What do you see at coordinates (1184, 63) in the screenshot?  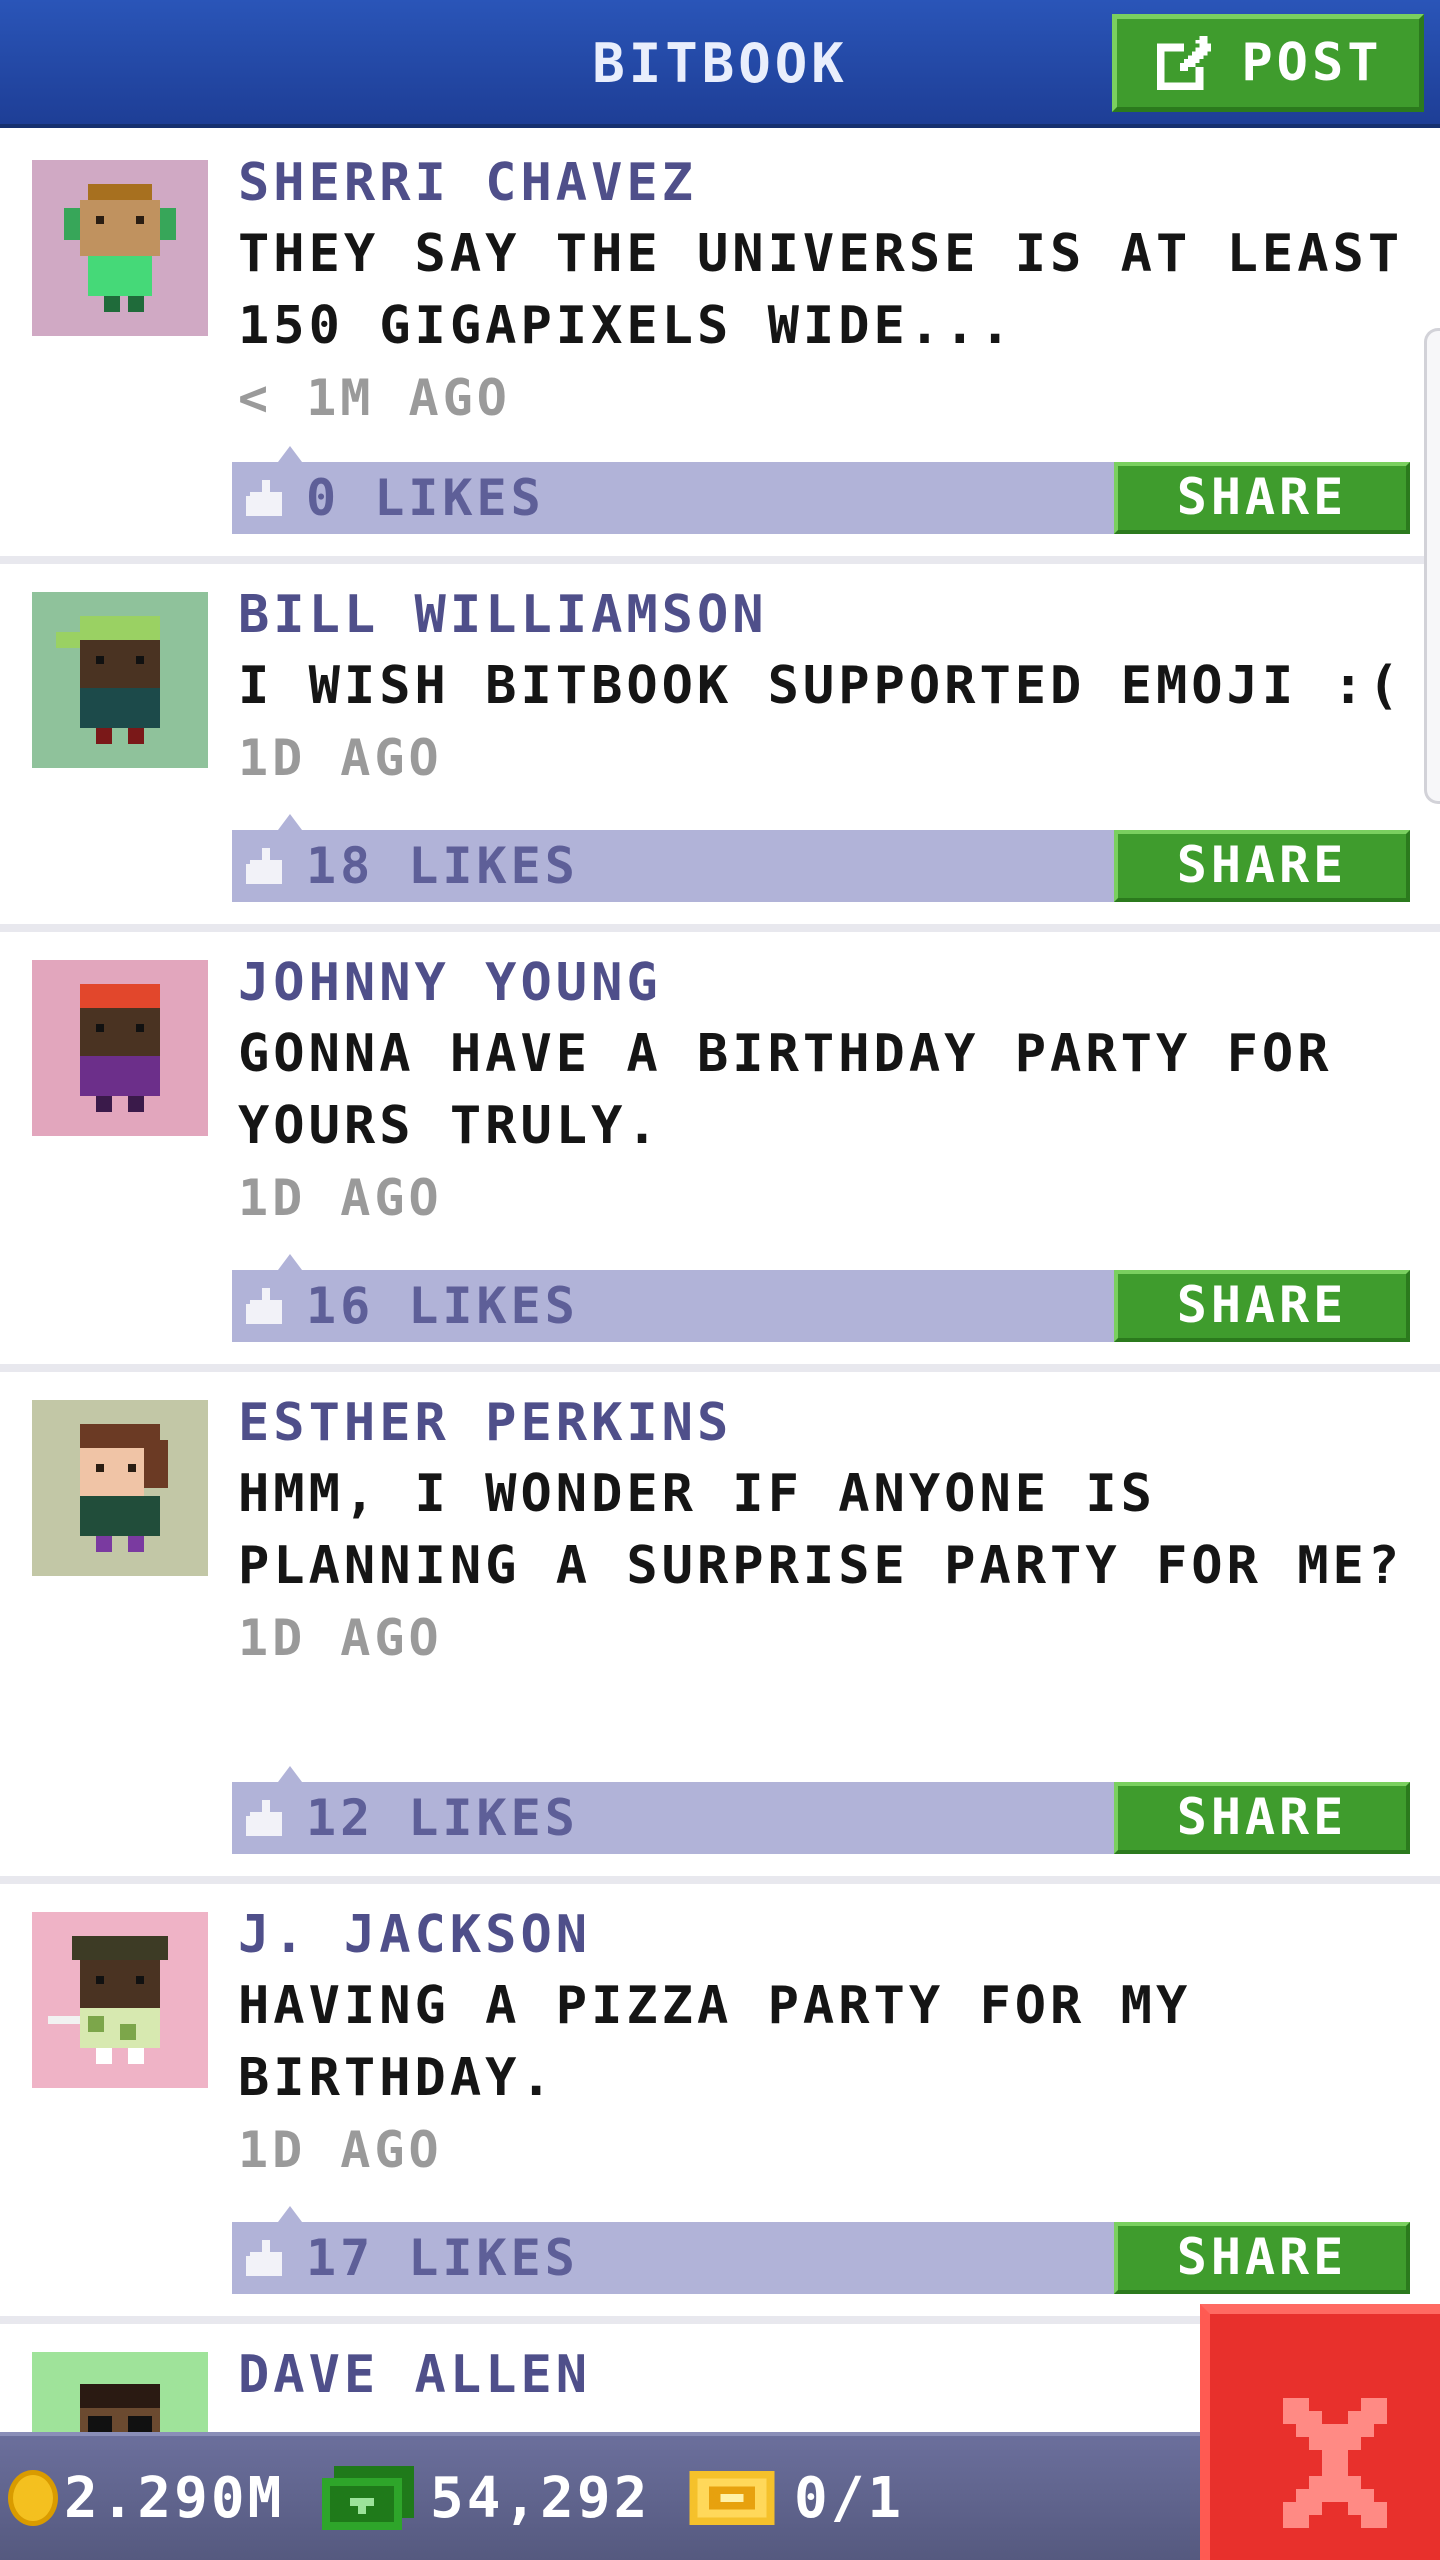 I see `edit-icon` at bounding box center [1184, 63].